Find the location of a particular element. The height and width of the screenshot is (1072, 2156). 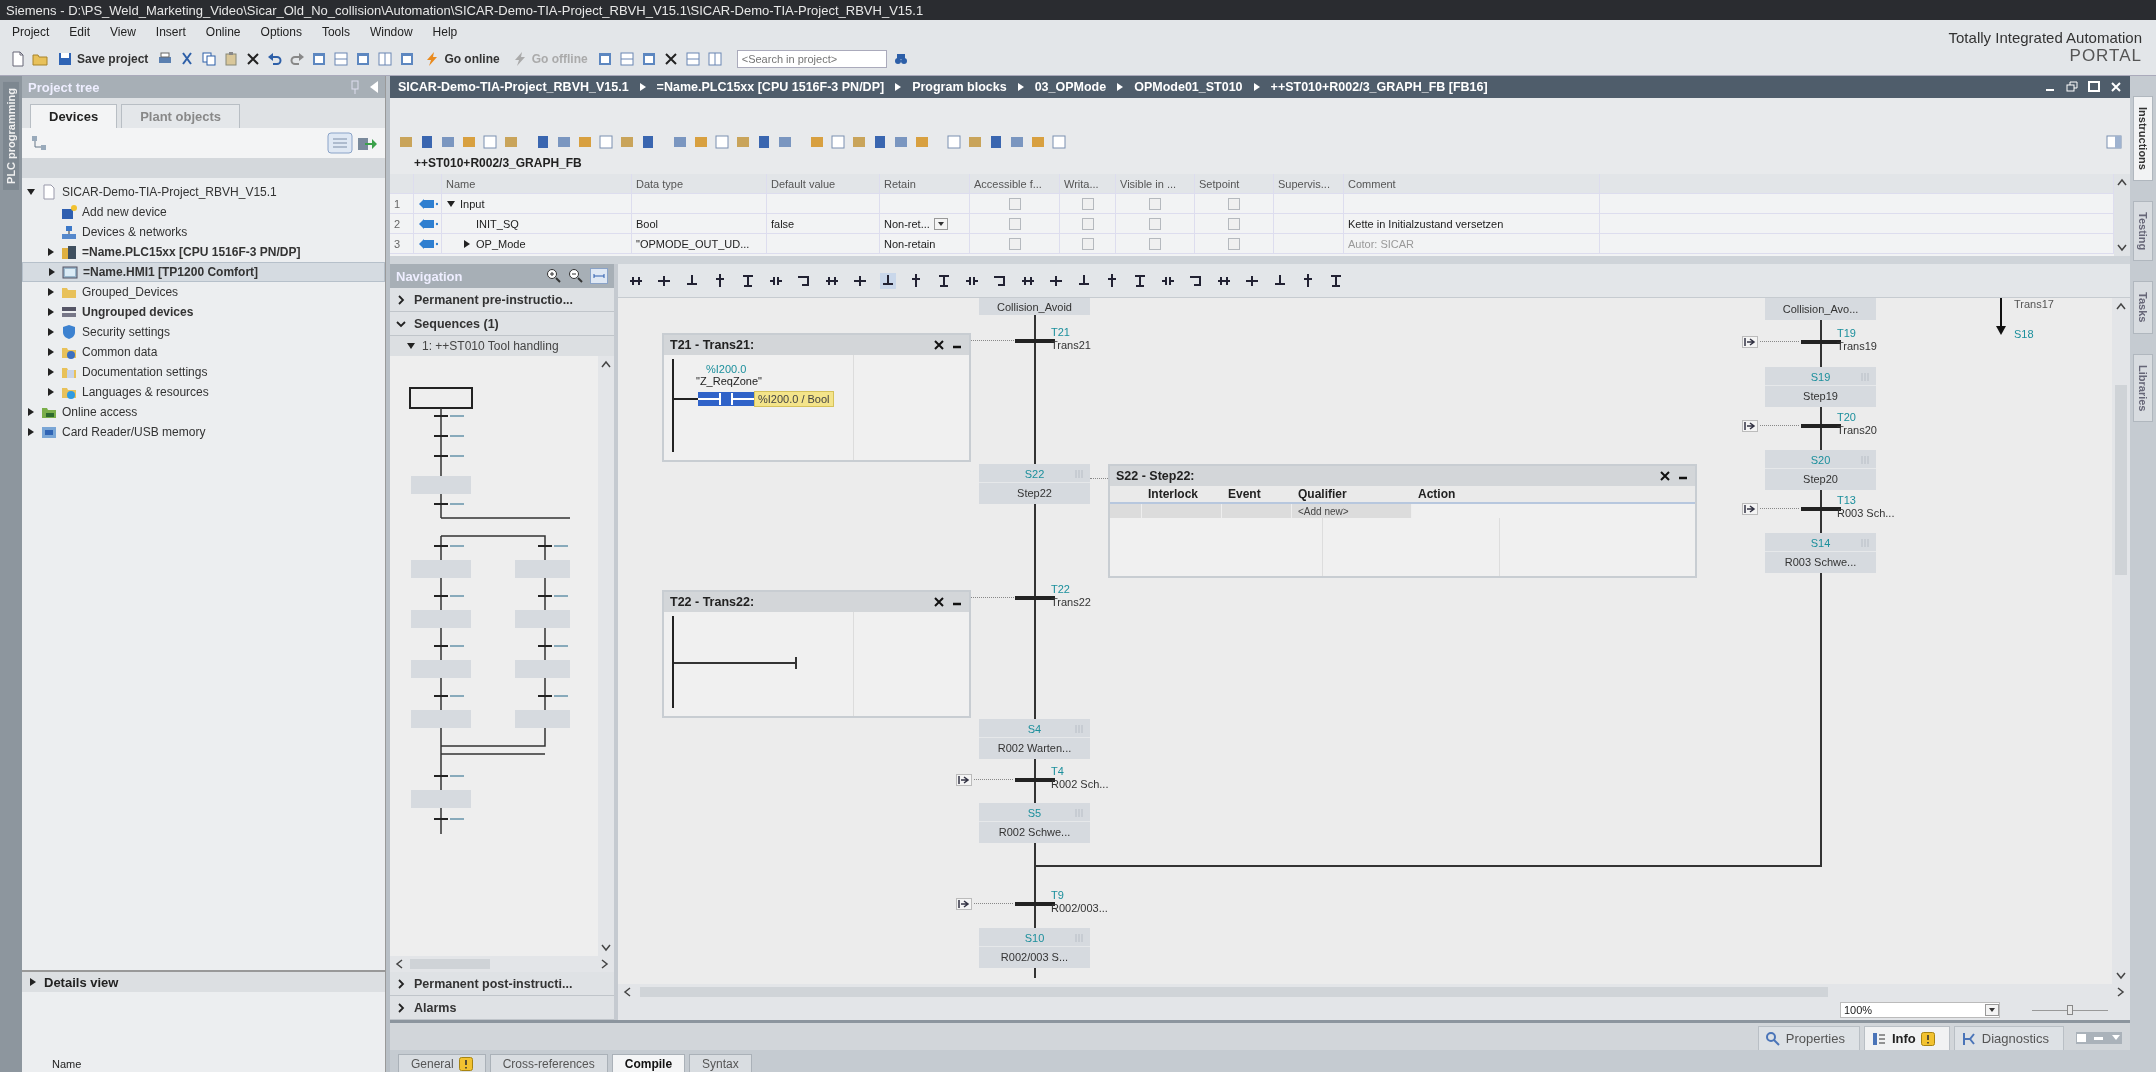

tree-item: Online access is located at coordinates (203, 412).